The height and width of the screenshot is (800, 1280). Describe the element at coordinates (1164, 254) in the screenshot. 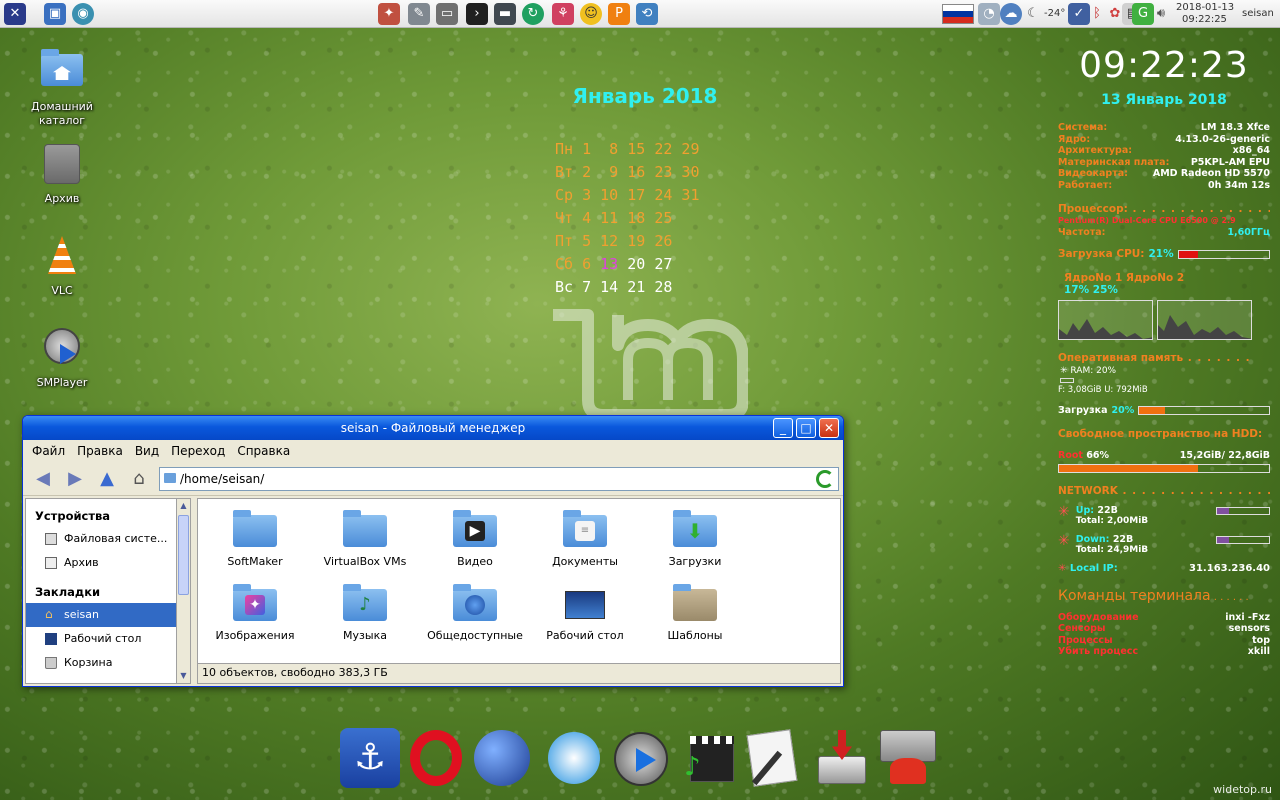

I see `cpu-load-row: Загрузка CPU: 21%` at that location.